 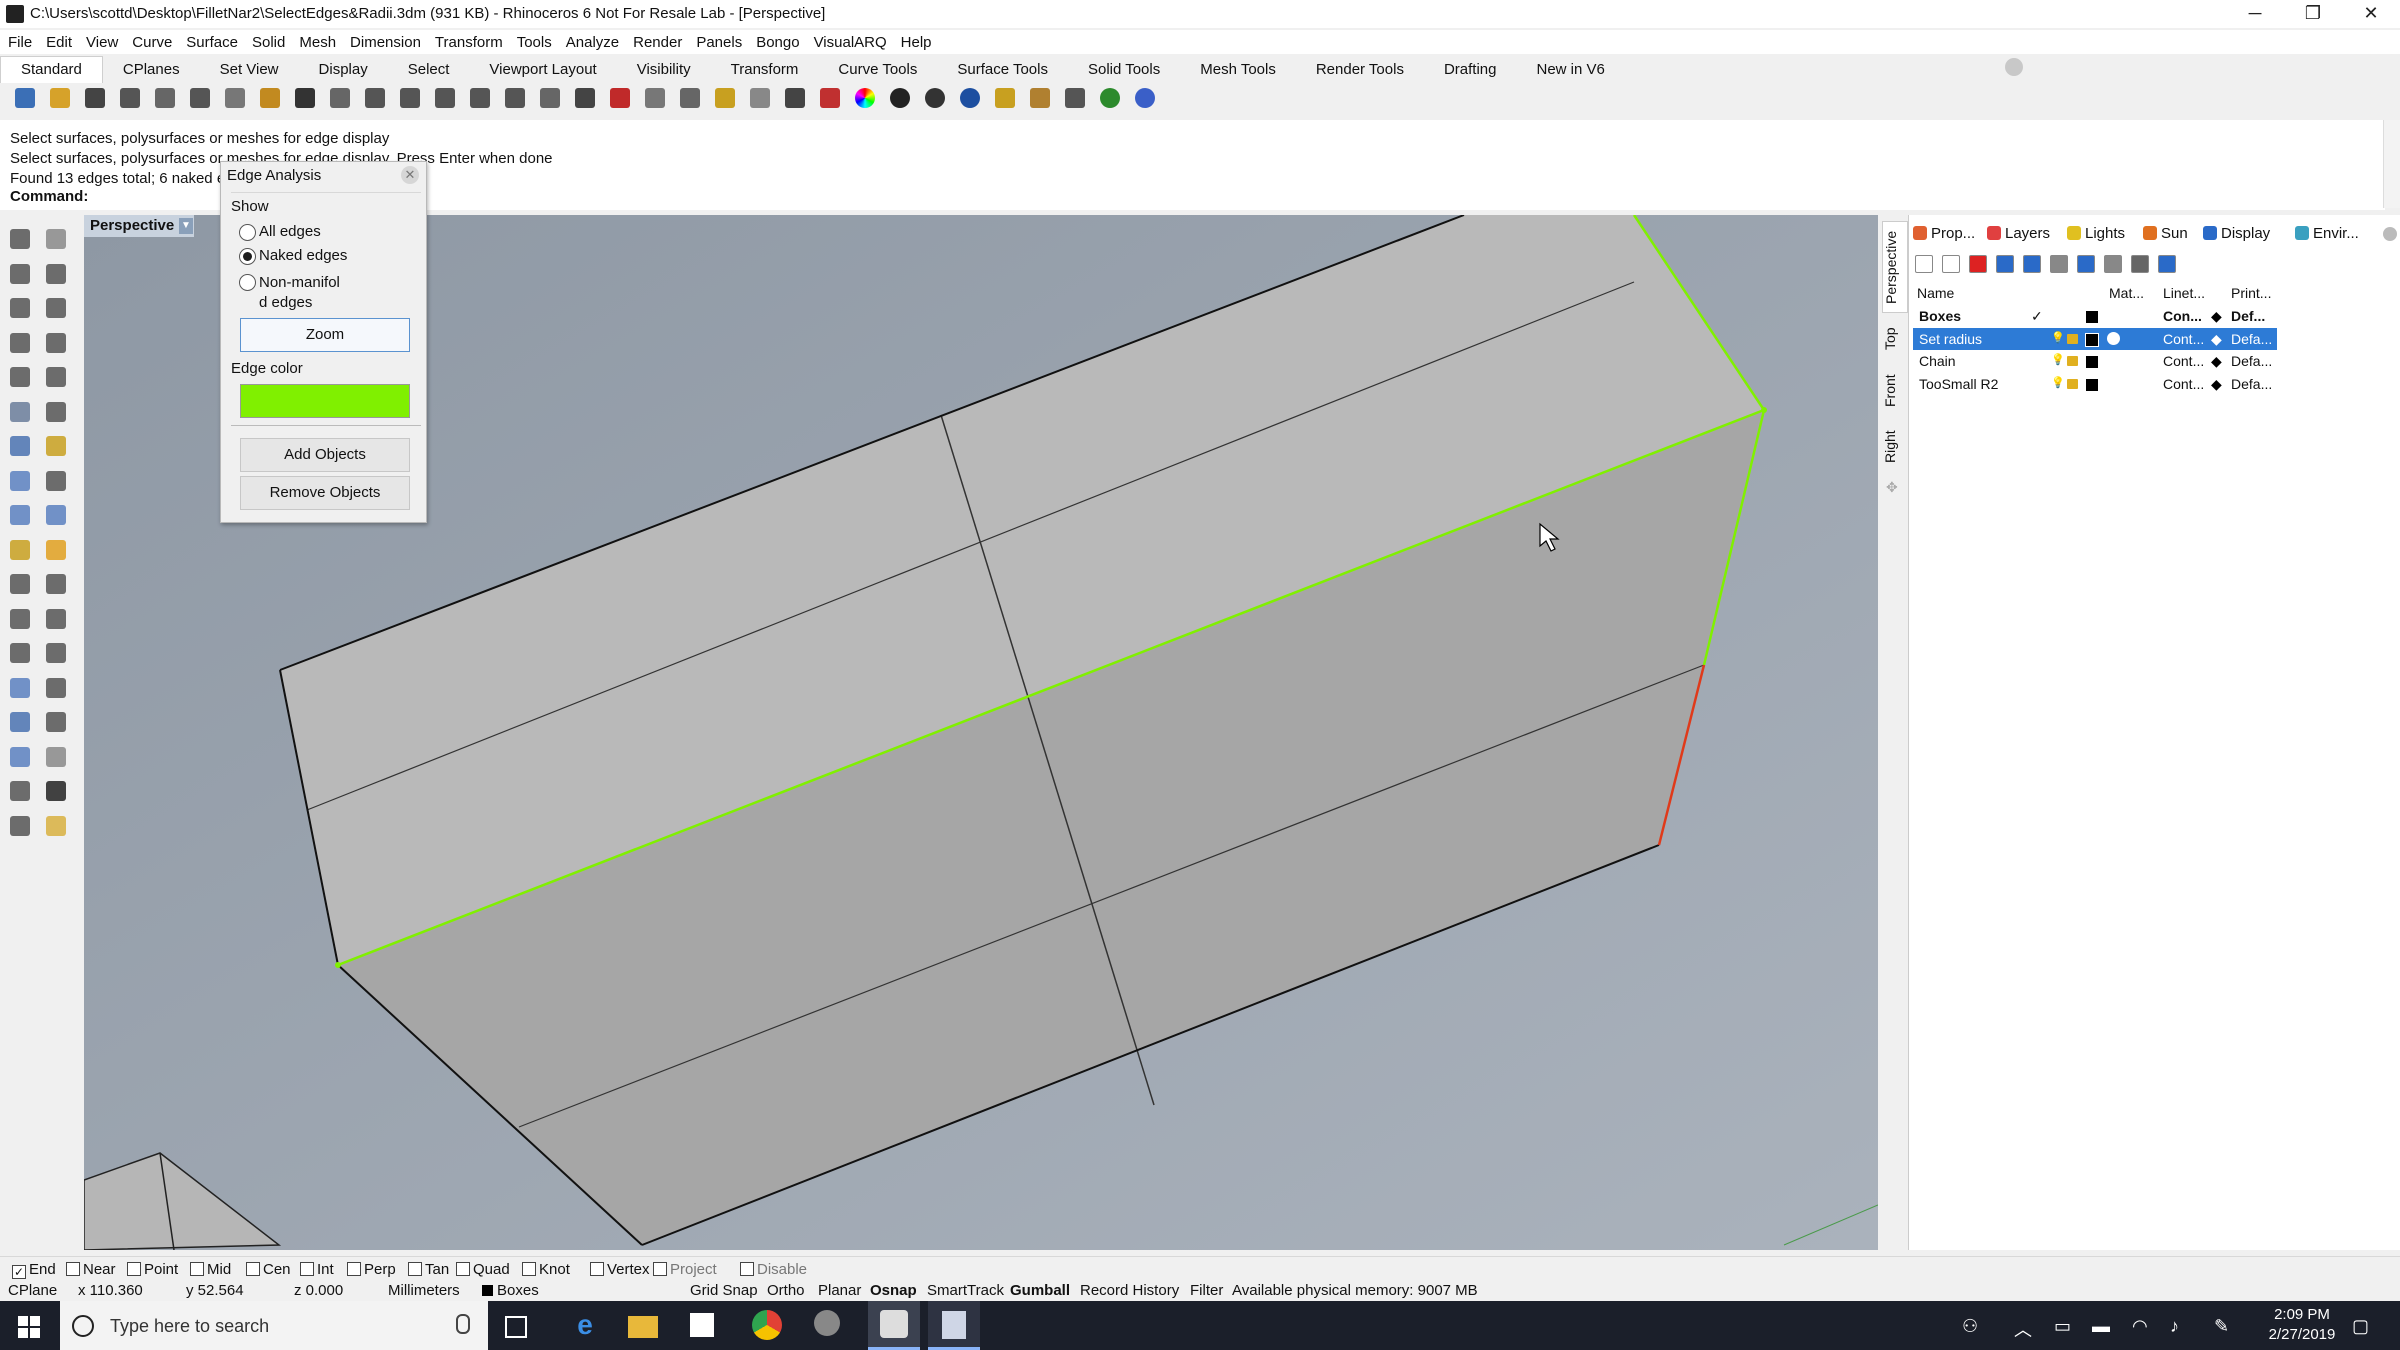 What do you see at coordinates (91, 1269) in the screenshot?
I see `osnap-near: Near` at bounding box center [91, 1269].